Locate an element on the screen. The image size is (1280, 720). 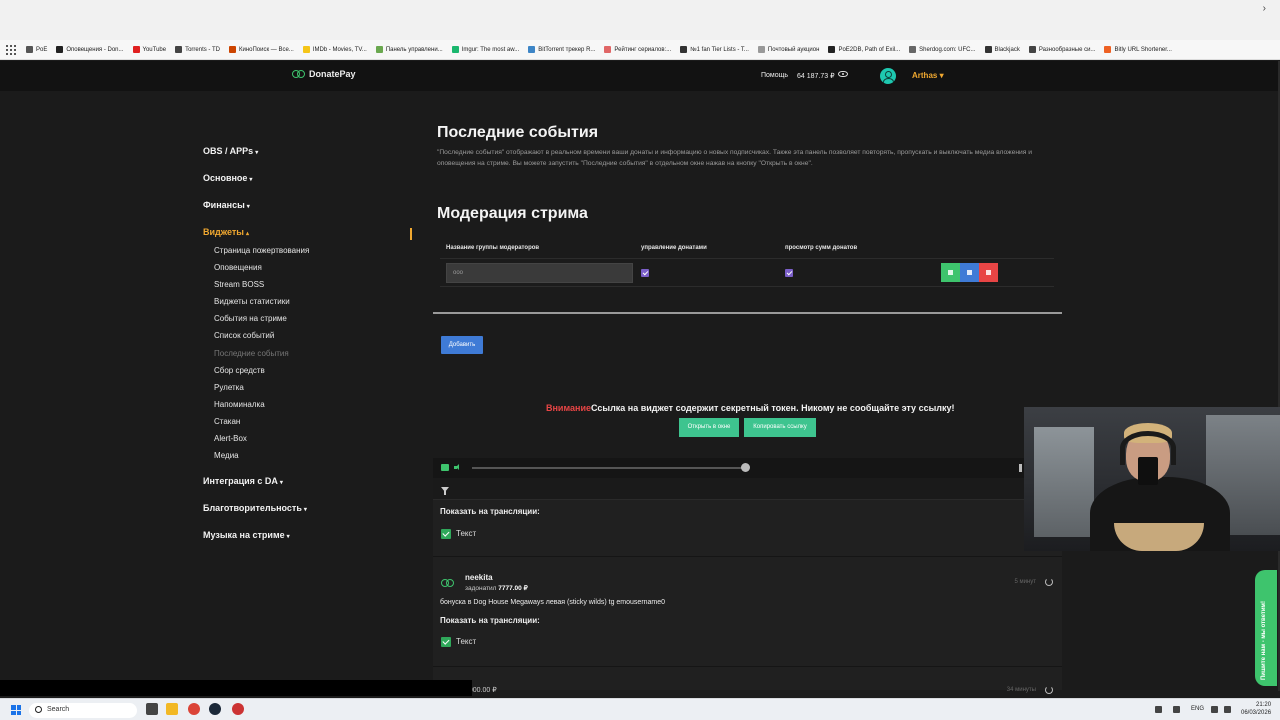
volume-icon is located at coordinates (458, 467).